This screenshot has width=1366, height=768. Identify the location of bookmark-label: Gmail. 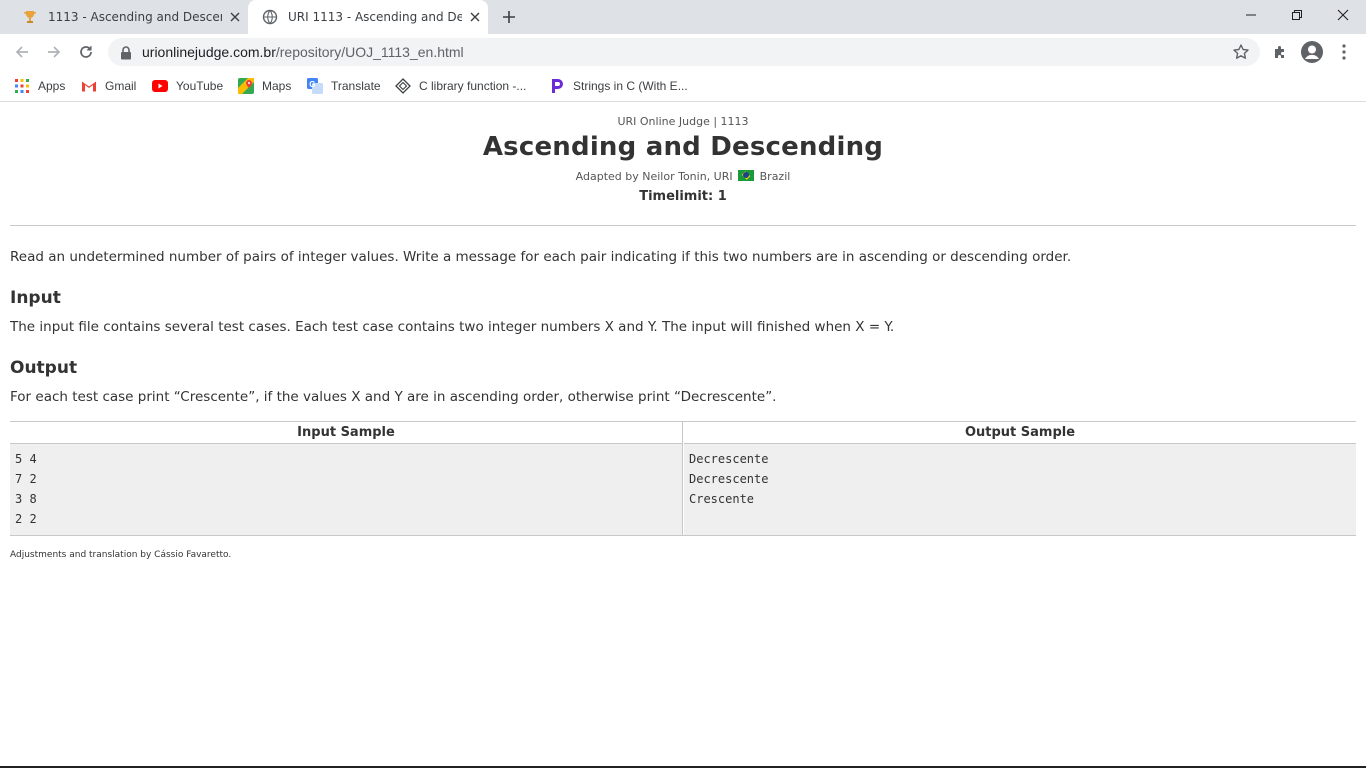
(121, 86).